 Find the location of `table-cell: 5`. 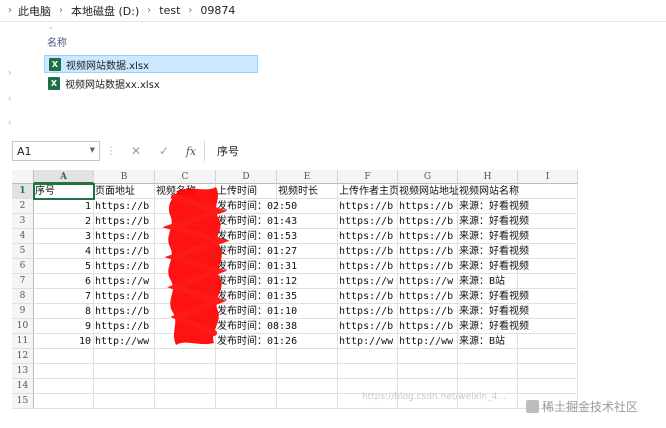

table-cell: 5 is located at coordinates (64, 266).